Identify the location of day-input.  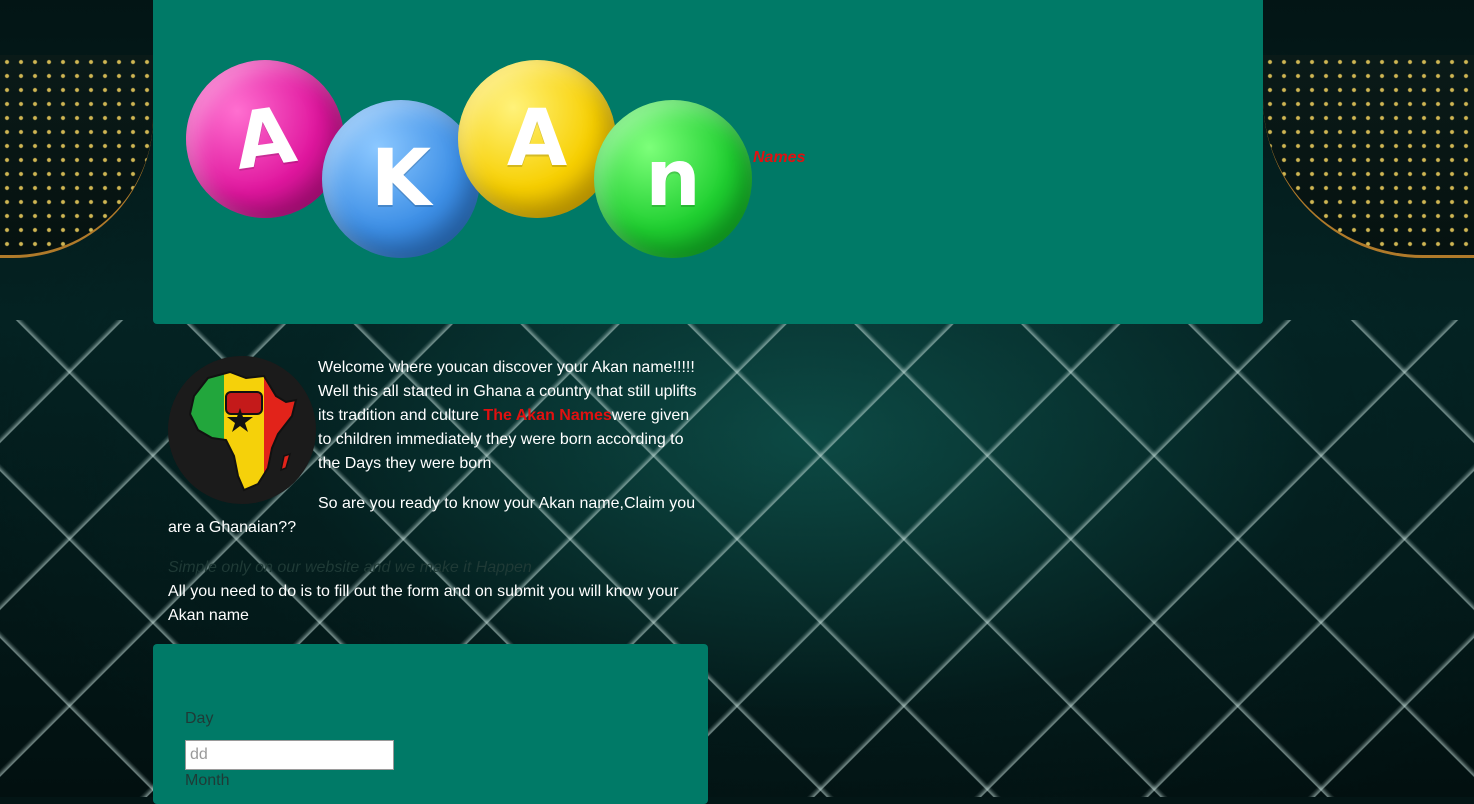
(289, 755).